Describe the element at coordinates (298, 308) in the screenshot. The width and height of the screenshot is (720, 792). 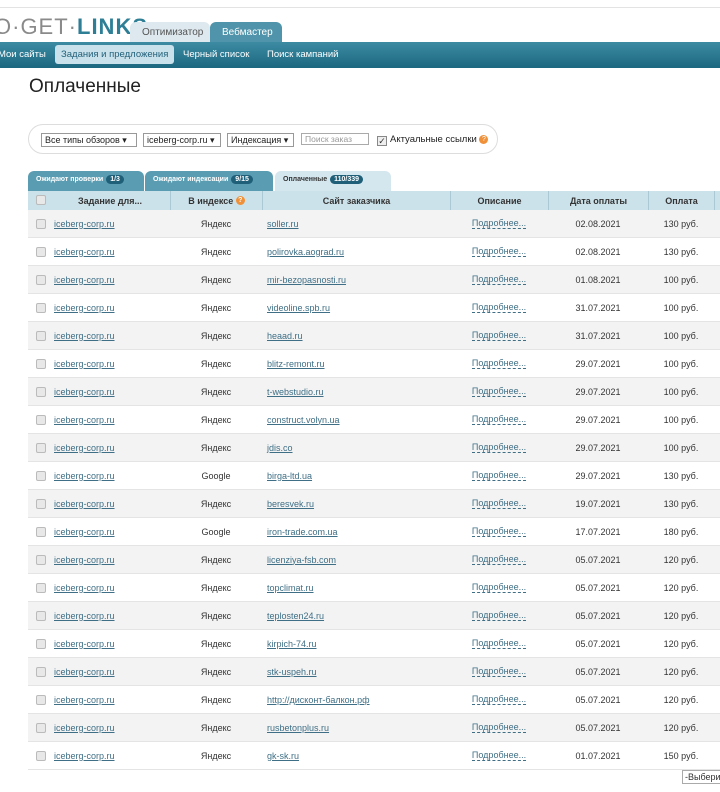
I see `client-site-link: videoline.spb.ru` at that location.